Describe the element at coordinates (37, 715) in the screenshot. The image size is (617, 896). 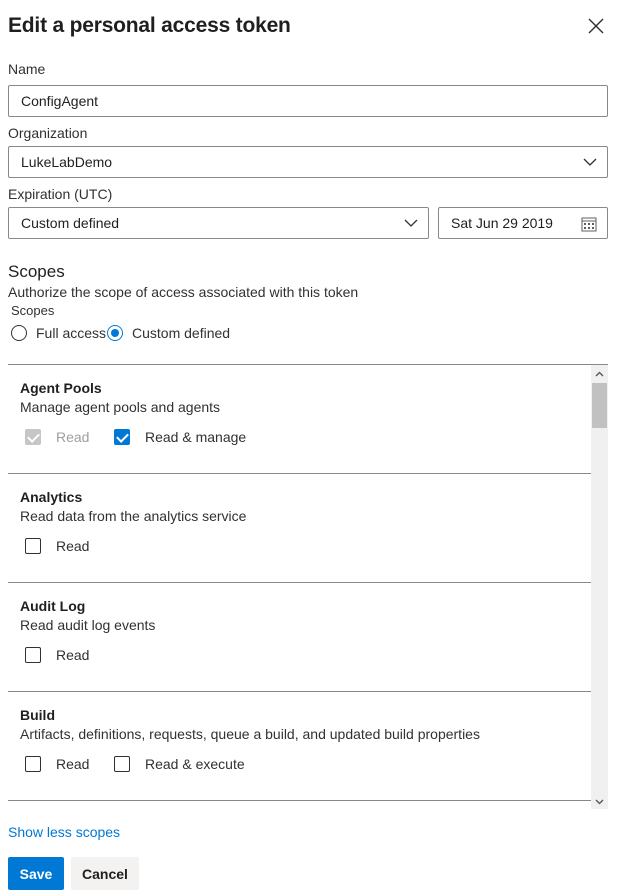
I see `scope-name: Build` at that location.